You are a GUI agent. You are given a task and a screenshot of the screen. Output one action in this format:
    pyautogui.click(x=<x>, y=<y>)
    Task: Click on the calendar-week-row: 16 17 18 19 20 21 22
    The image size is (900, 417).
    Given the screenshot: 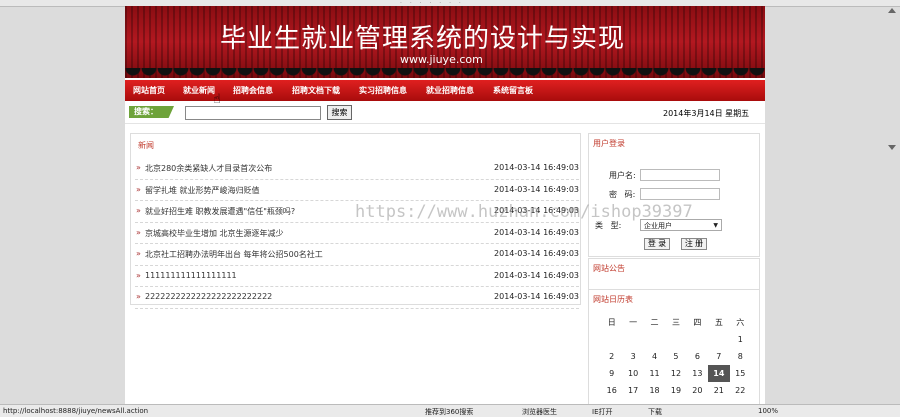 What is the action you would take?
    pyautogui.click(x=676, y=390)
    